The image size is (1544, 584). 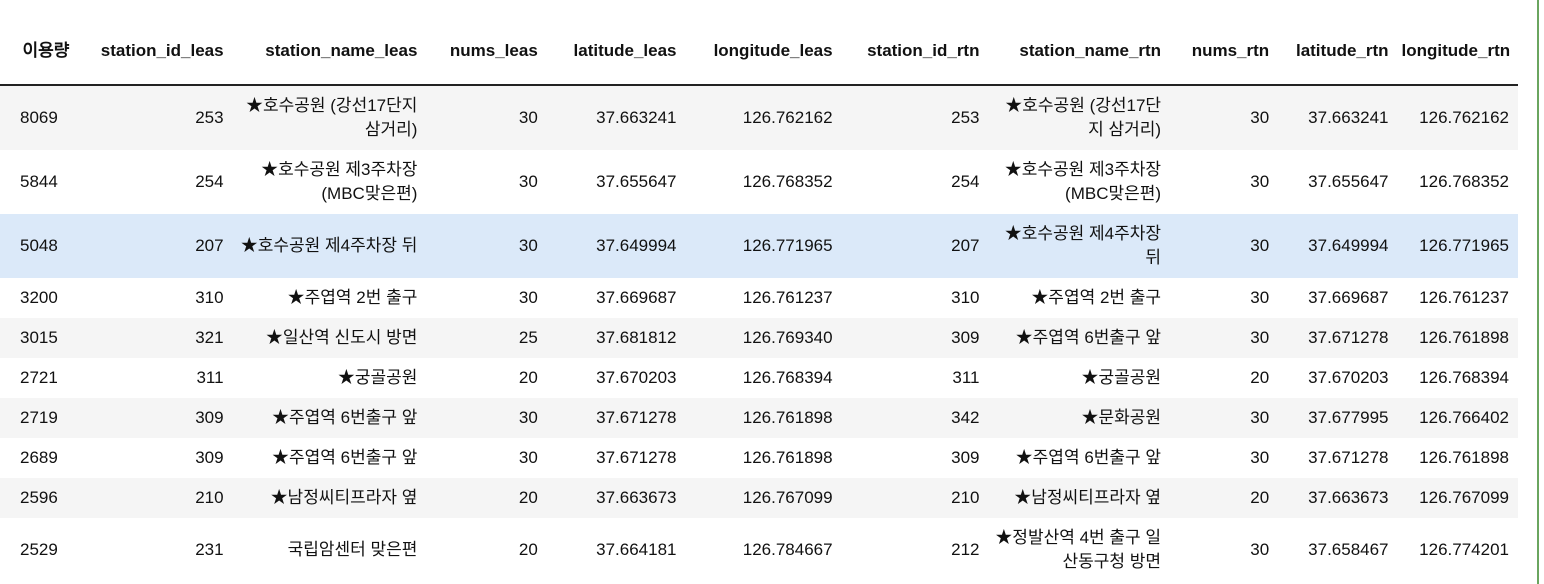 I want to click on table-cell: ★남정씨티프라자 옆, so click(x=329, y=498).